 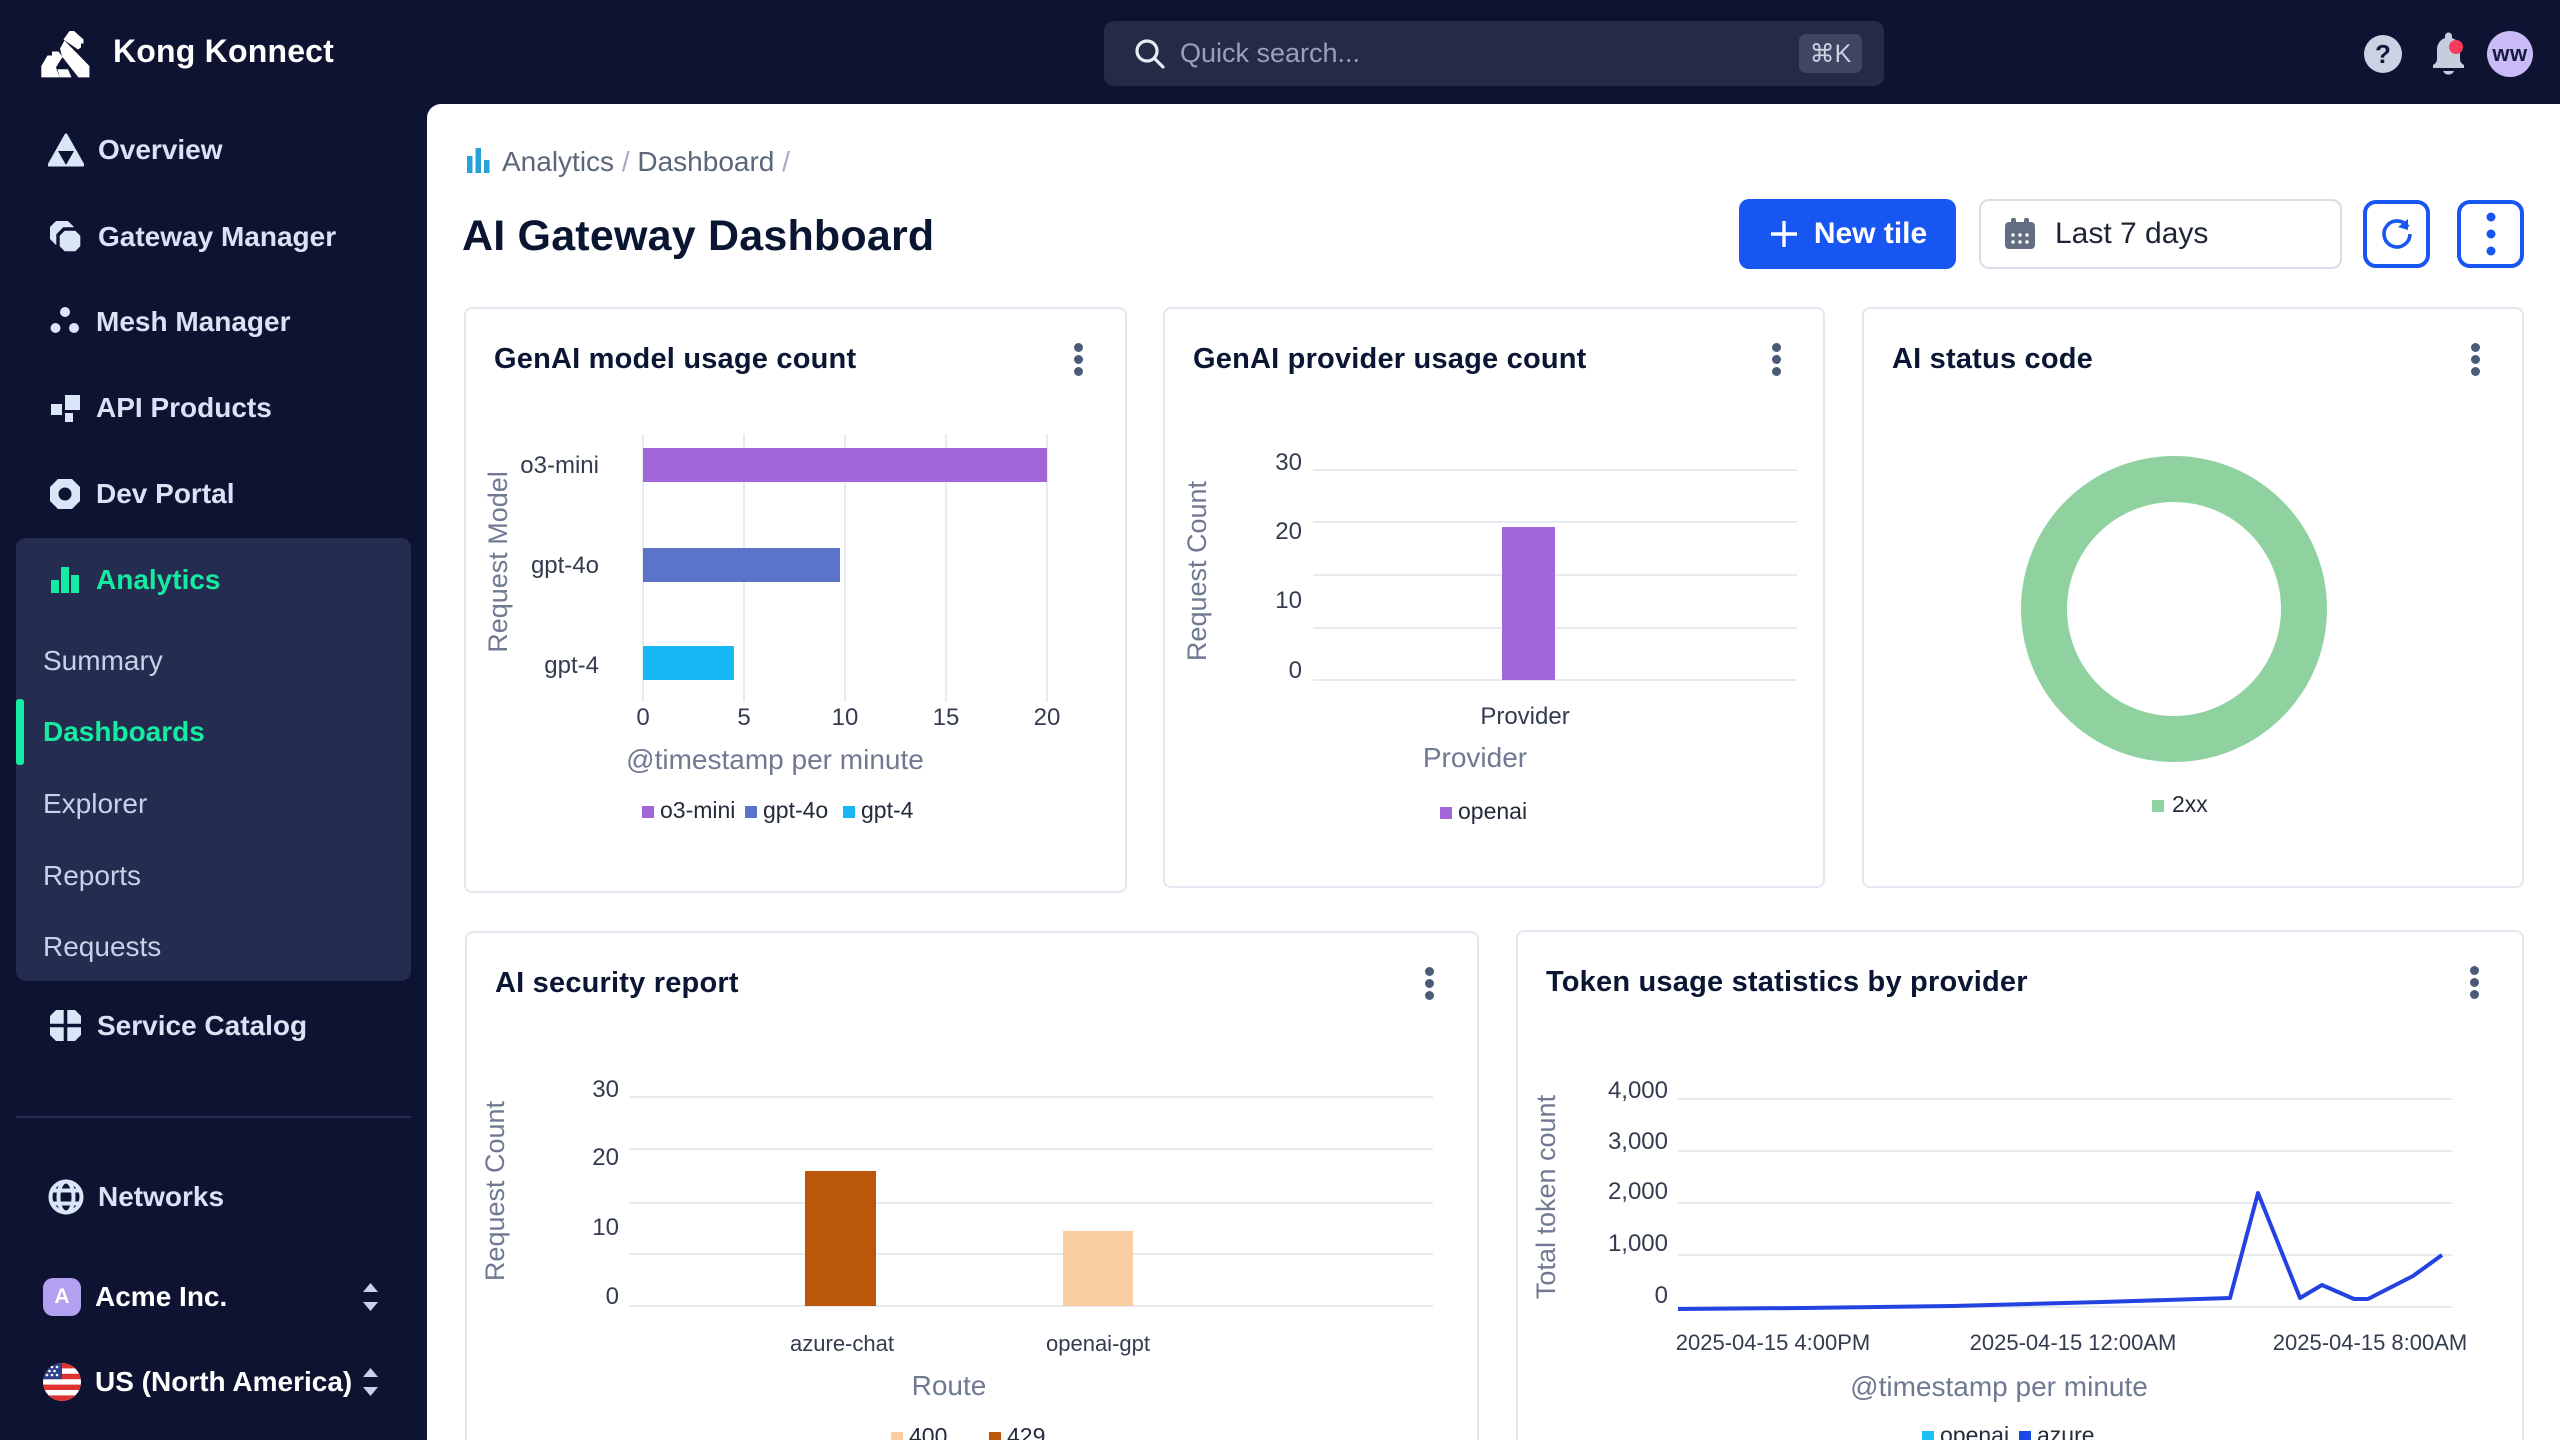 What do you see at coordinates (949, 1385) in the screenshot?
I see `svg-text: Route` at bounding box center [949, 1385].